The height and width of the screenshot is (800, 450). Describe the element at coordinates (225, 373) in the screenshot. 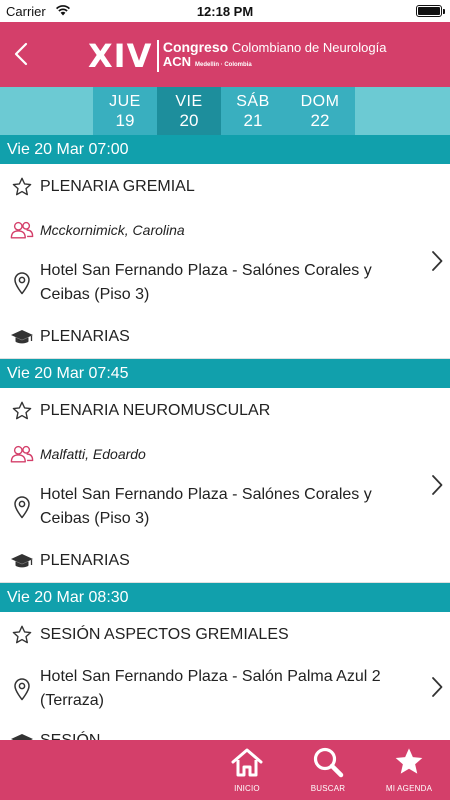

I see `section-header: Vie 20 Mar 07:45` at that location.